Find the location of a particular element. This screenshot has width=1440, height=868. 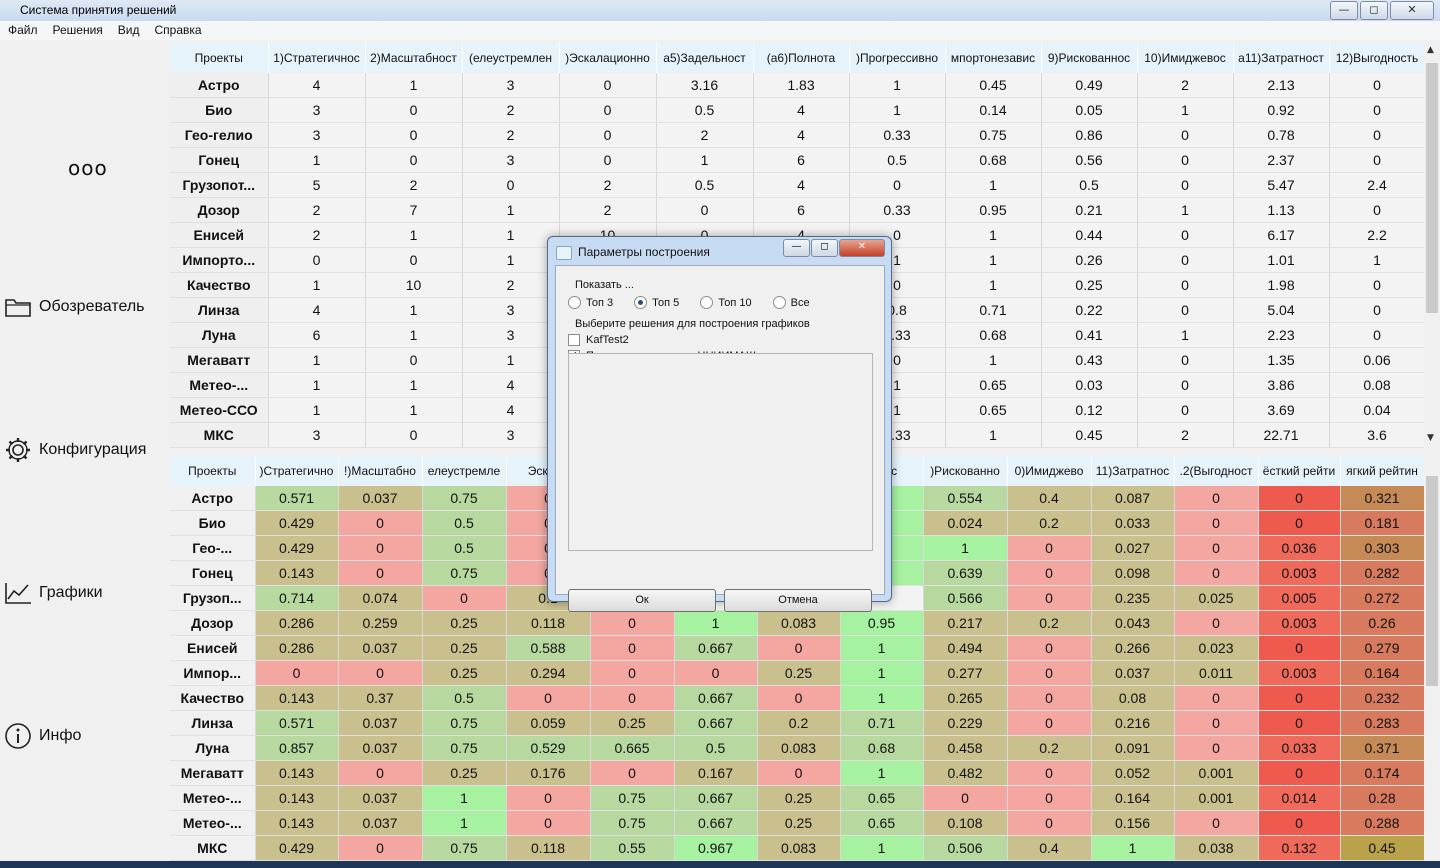

table-cell: 0.216 is located at coordinates (1133, 723).